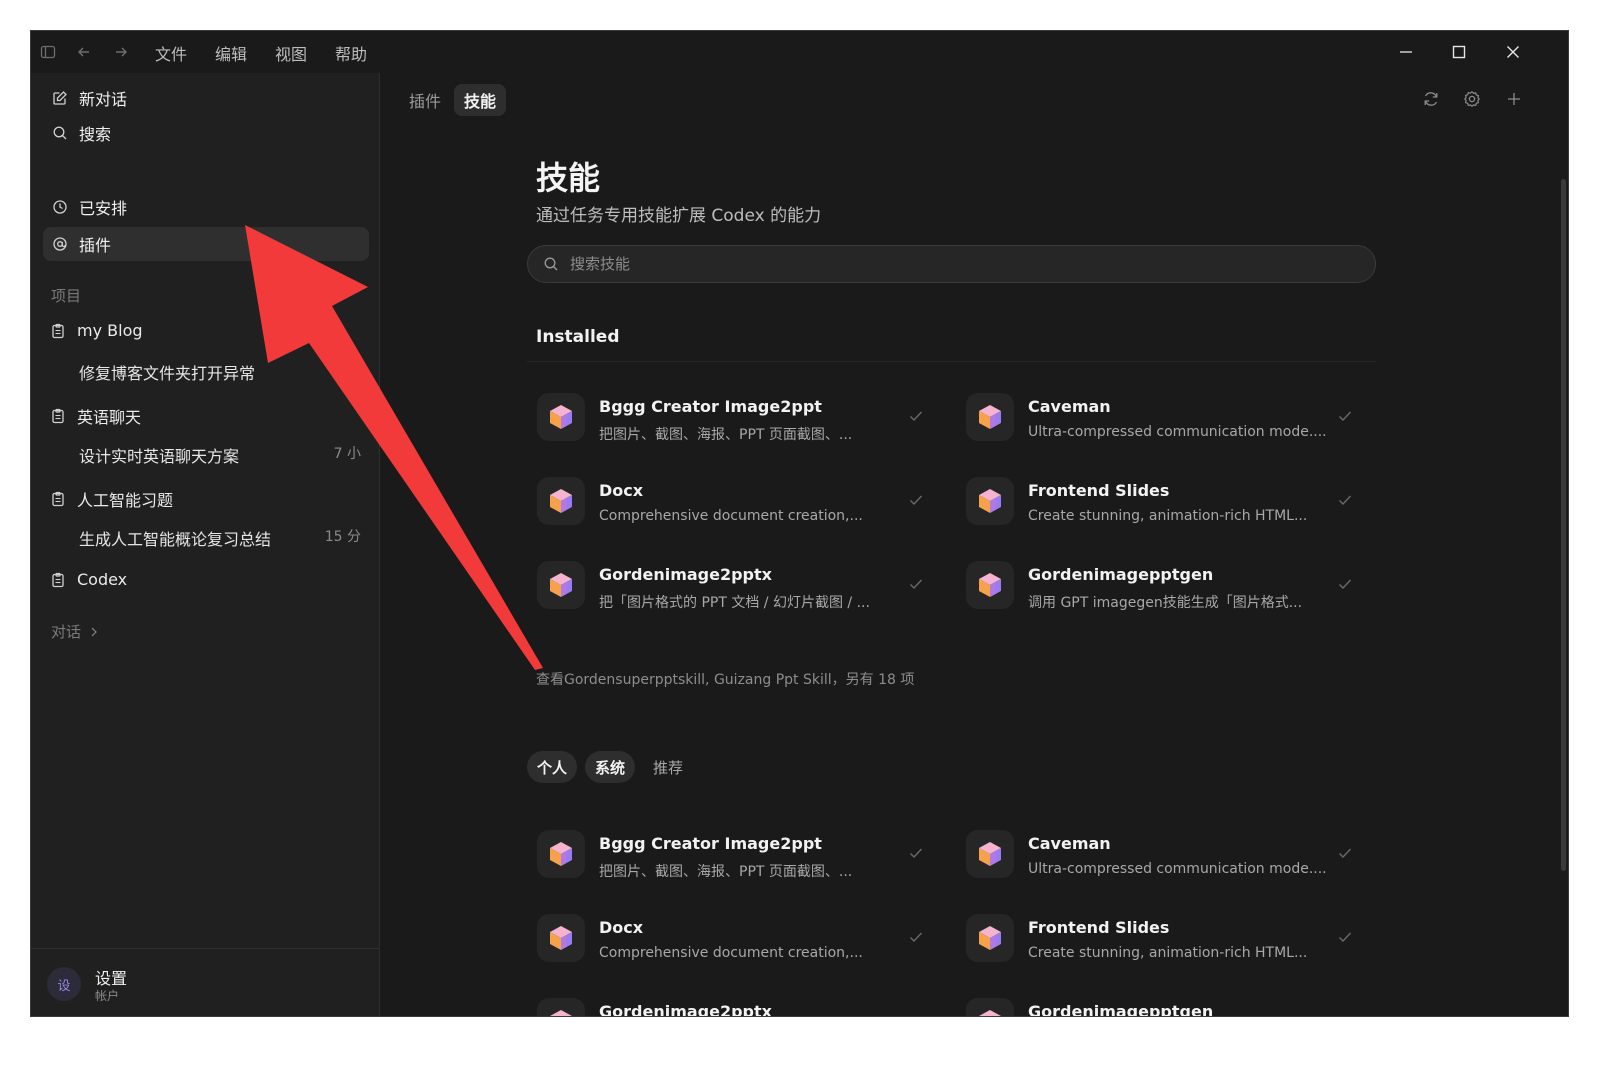  What do you see at coordinates (84, 52) in the screenshot?
I see `back-arrow-icon` at bounding box center [84, 52].